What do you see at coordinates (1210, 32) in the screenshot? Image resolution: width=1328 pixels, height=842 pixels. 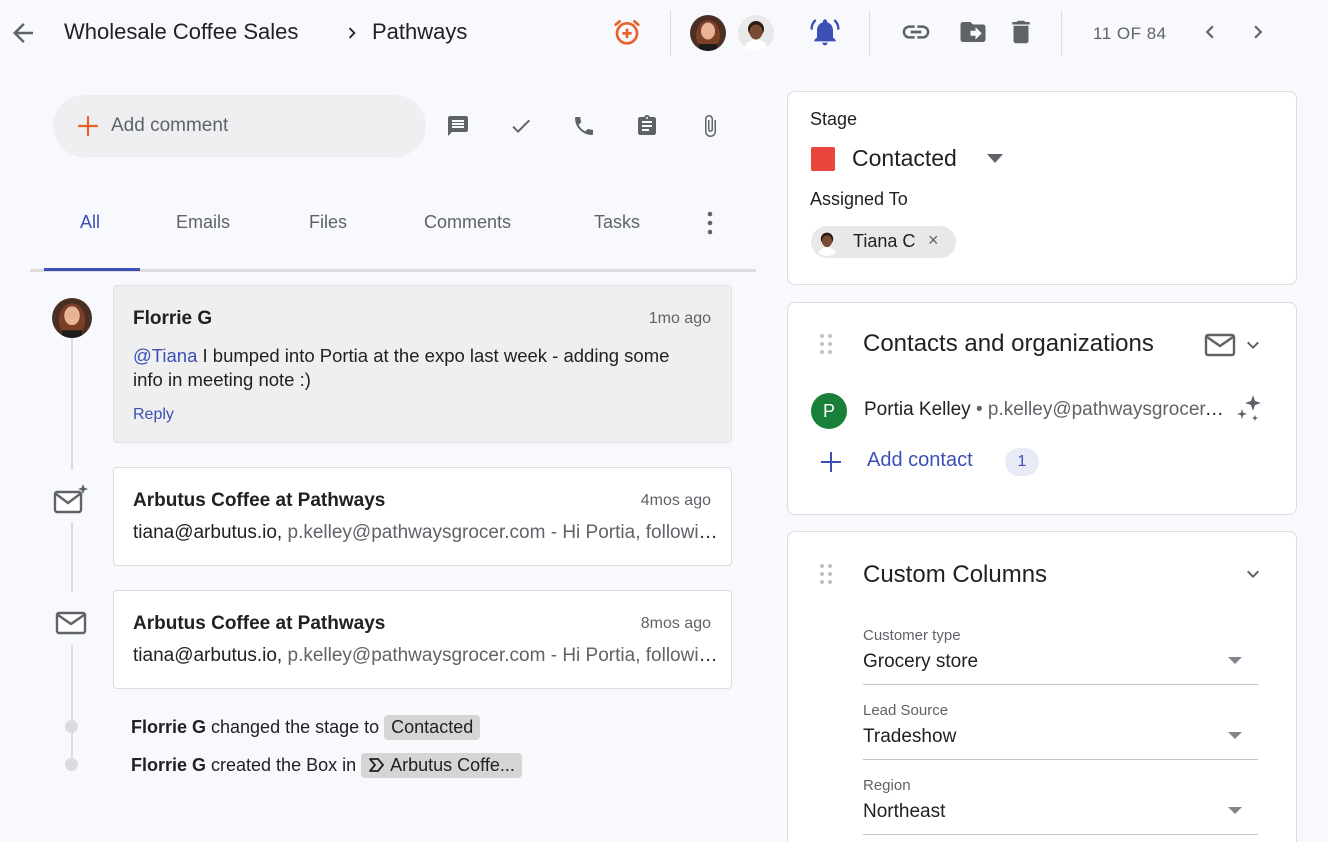 I see `chevron-left-icon` at bounding box center [1210, 32].